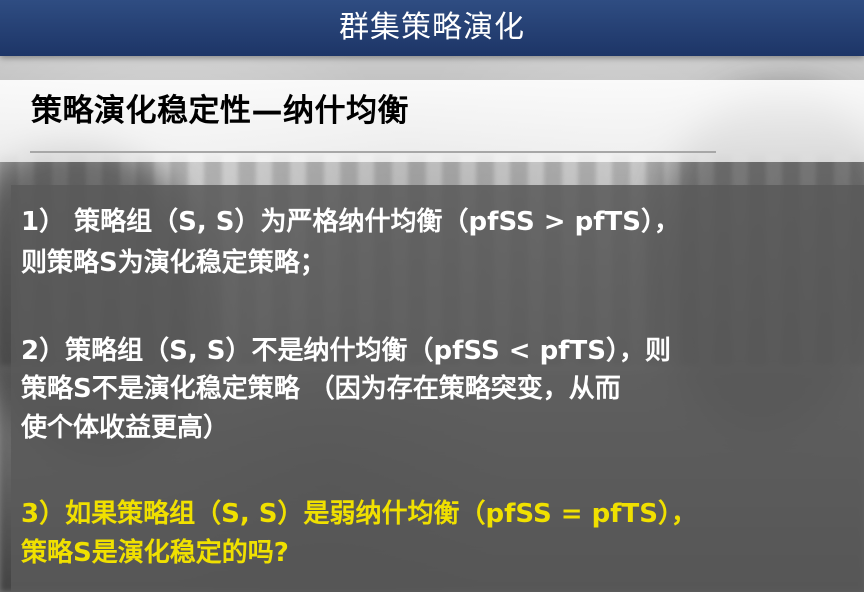  Describe the element at coordinates (346, 351) in the screenshot. I see `paragraph-2-line-1: 2）策略组（S, S）不是纳什均衡（pfSS < pfTS），则` at that location.